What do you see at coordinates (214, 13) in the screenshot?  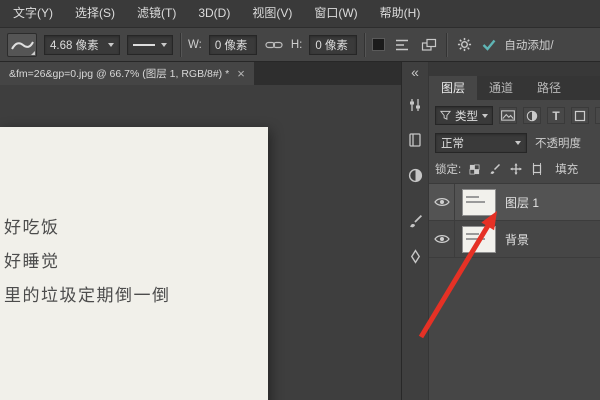 I see `menu-3d: 3D(D)` at bounding box center [214, 13].